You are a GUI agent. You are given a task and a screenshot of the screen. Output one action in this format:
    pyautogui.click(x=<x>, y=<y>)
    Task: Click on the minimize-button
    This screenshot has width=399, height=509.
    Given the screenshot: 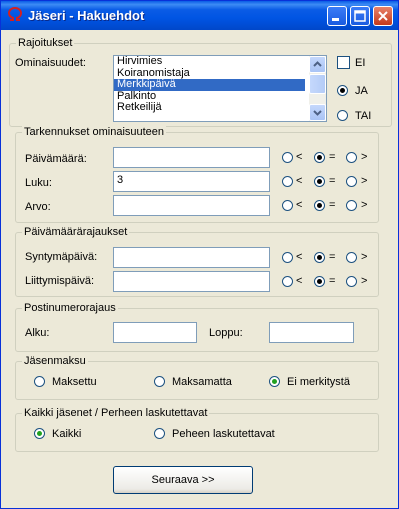 What is the action you would take?
    pyautogui.click(x=337, y=16)
    